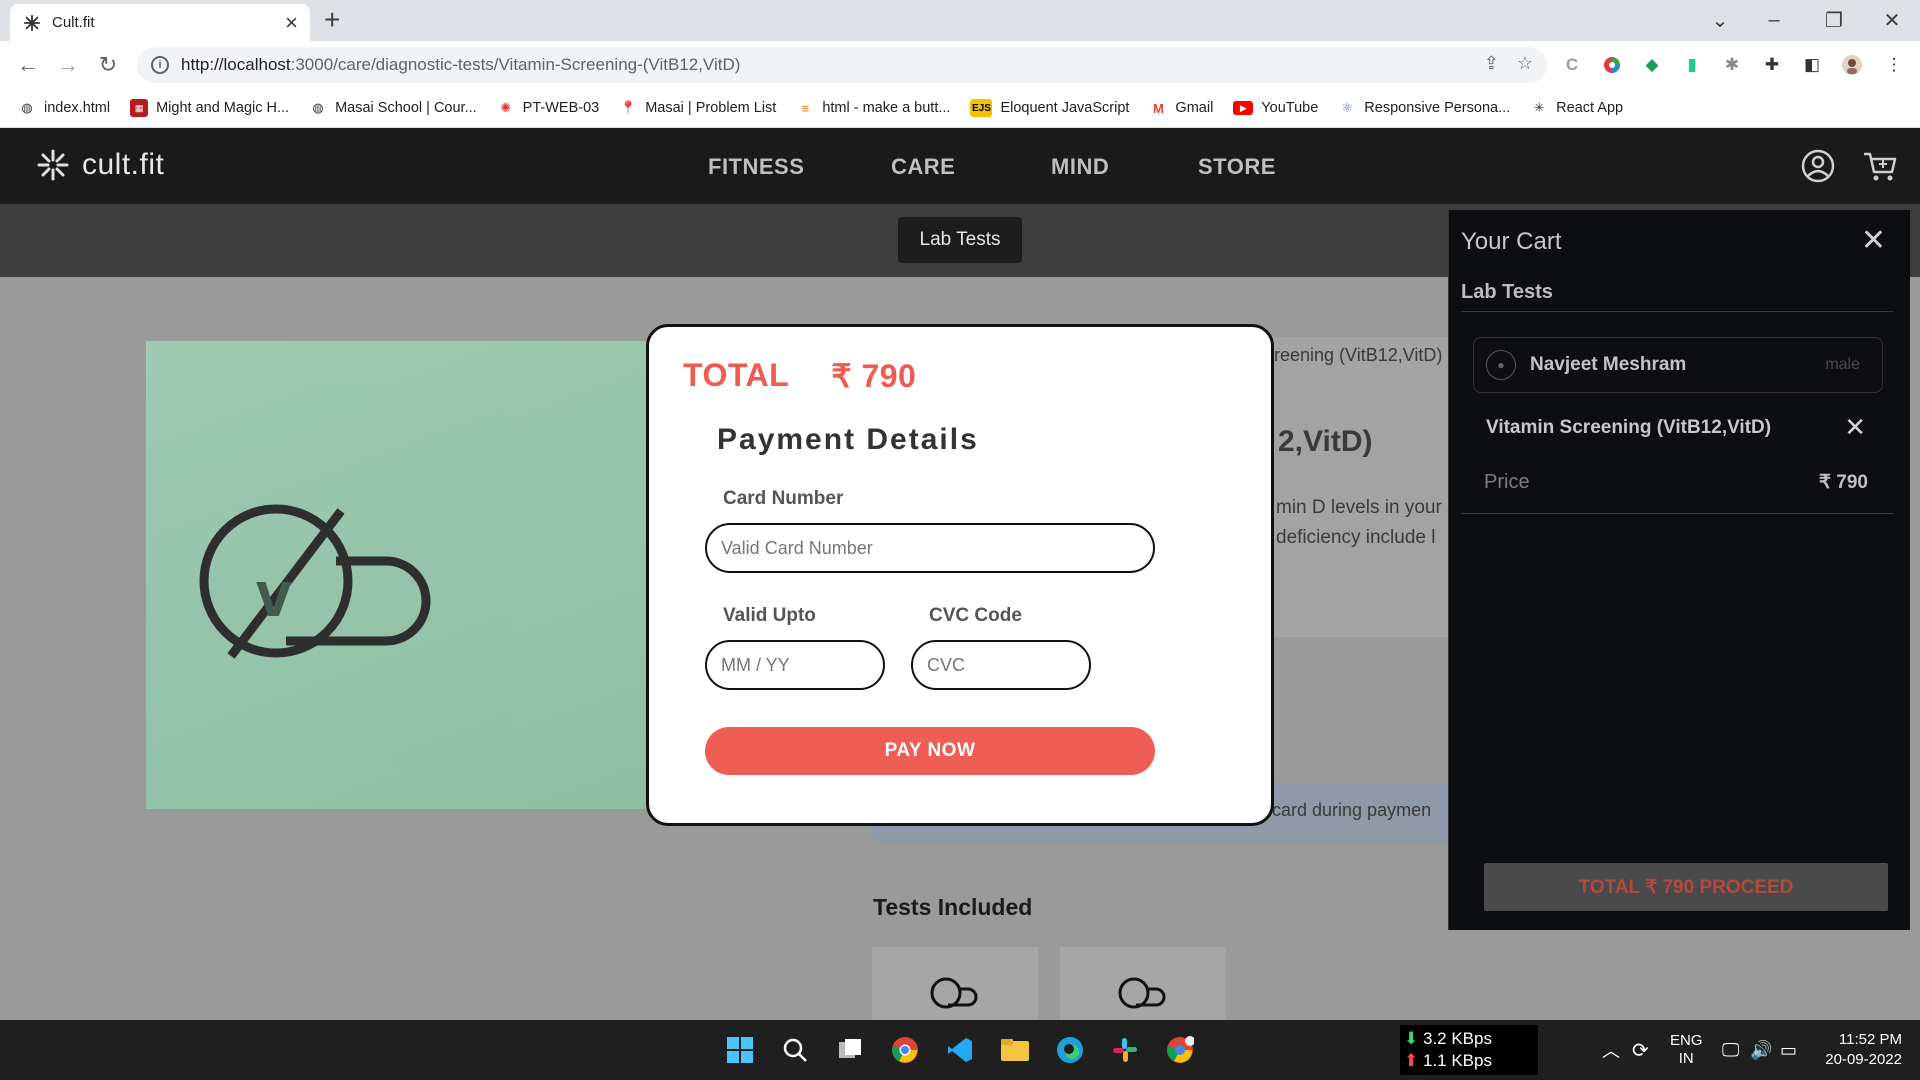 The width and height of the screenshot is (1920, 1080). What do you see at coordinates (1894, 65) in the screenshot?
I see `browser-menu-icon: ⋮` at bounding box center [1894, 65].